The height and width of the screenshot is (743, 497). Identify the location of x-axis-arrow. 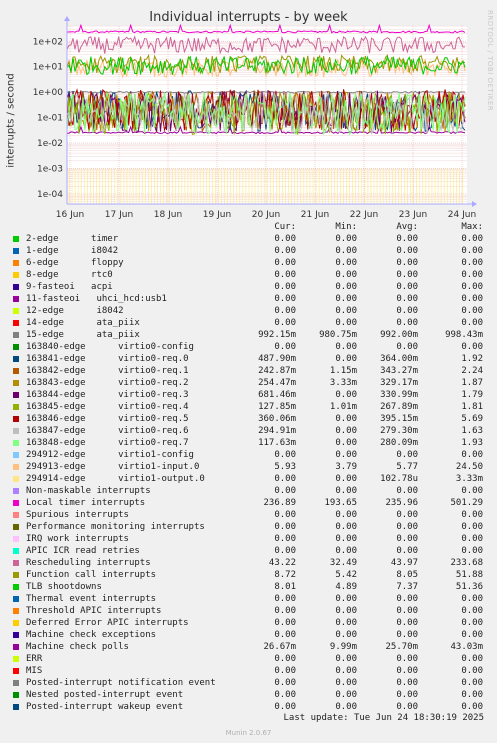
(474, 204).